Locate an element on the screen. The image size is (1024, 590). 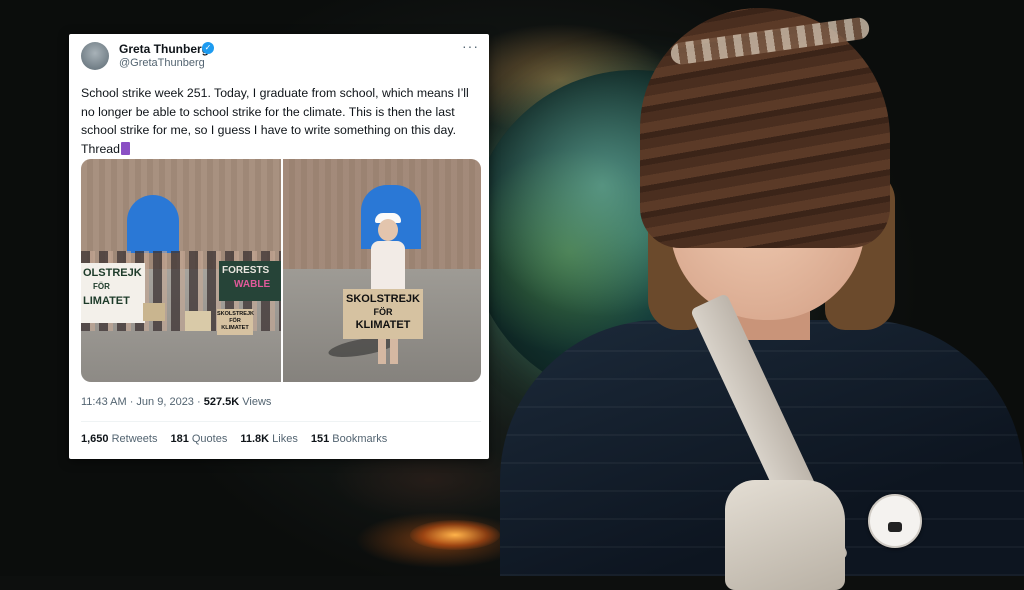
divider is located at coordinates (281, 421).